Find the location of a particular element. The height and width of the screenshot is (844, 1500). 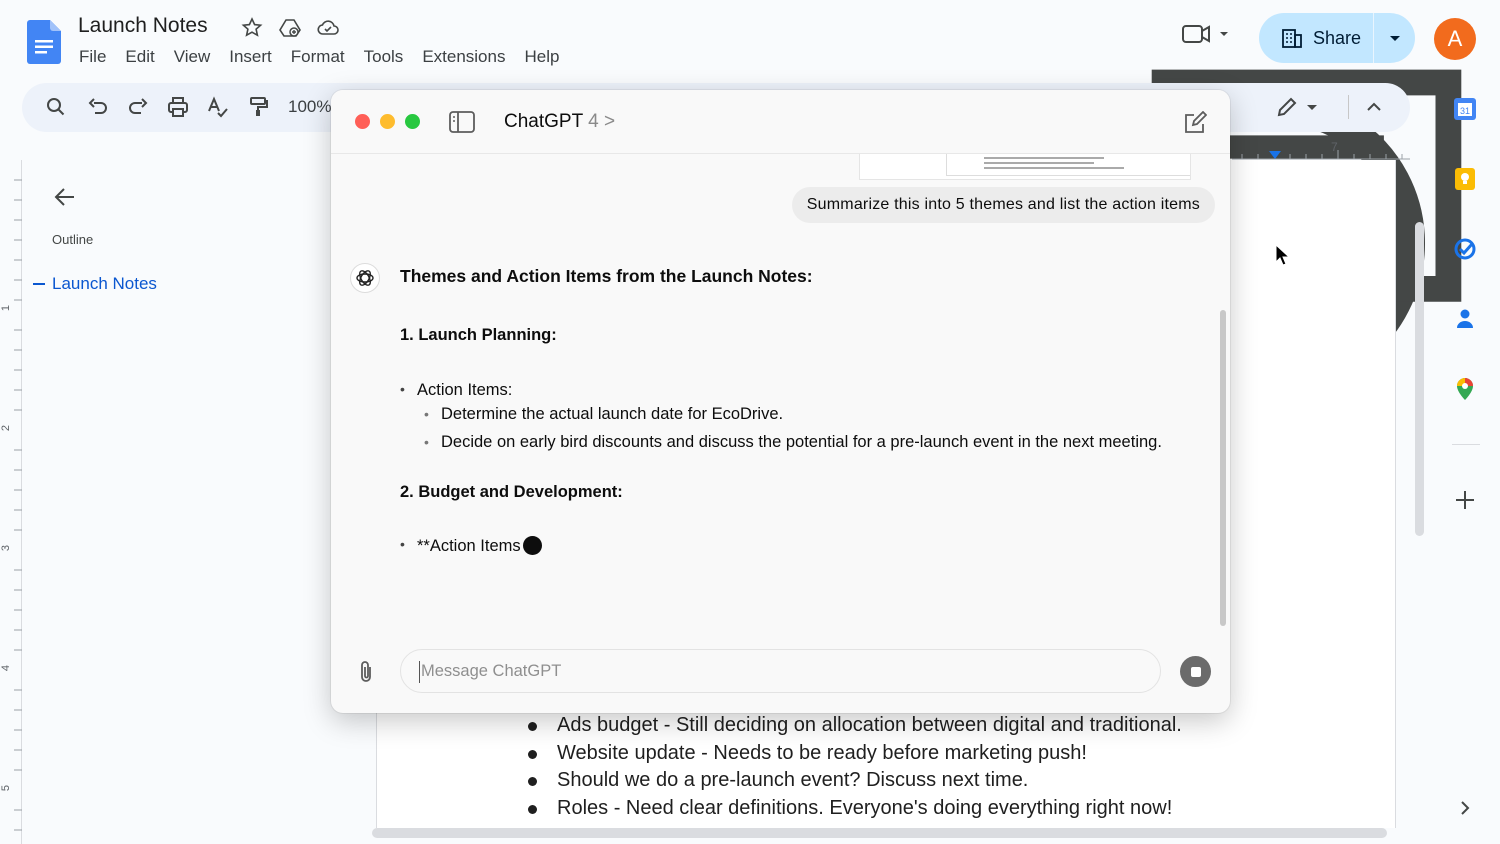

contacts-icon is located at coordinates (1465, 319).